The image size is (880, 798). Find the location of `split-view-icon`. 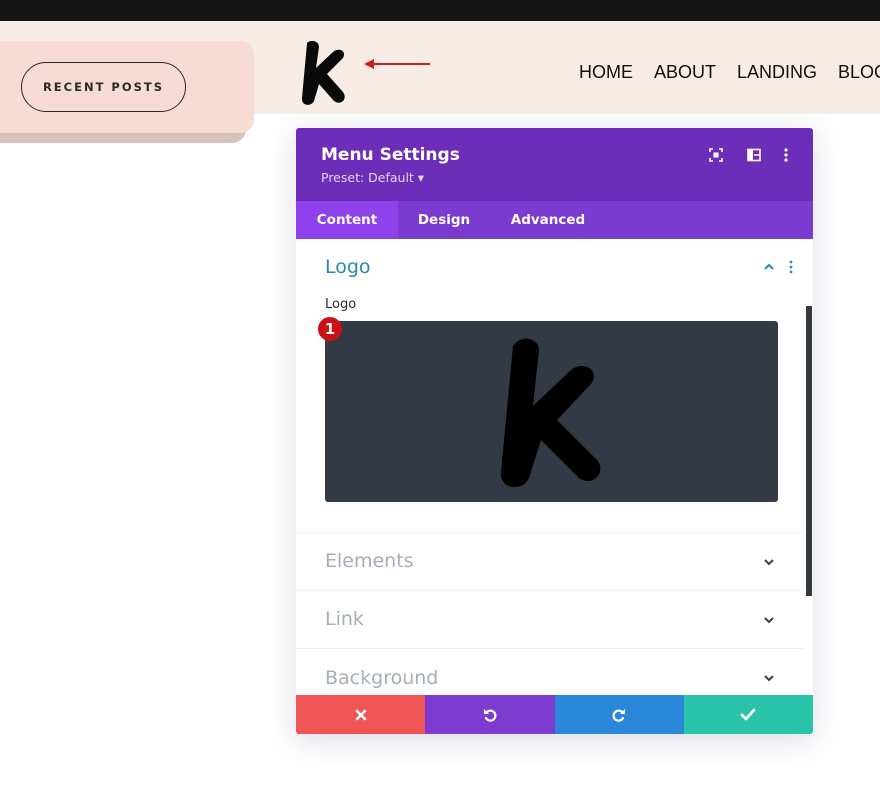

split-view-icon is located at coordinates (754, 155).